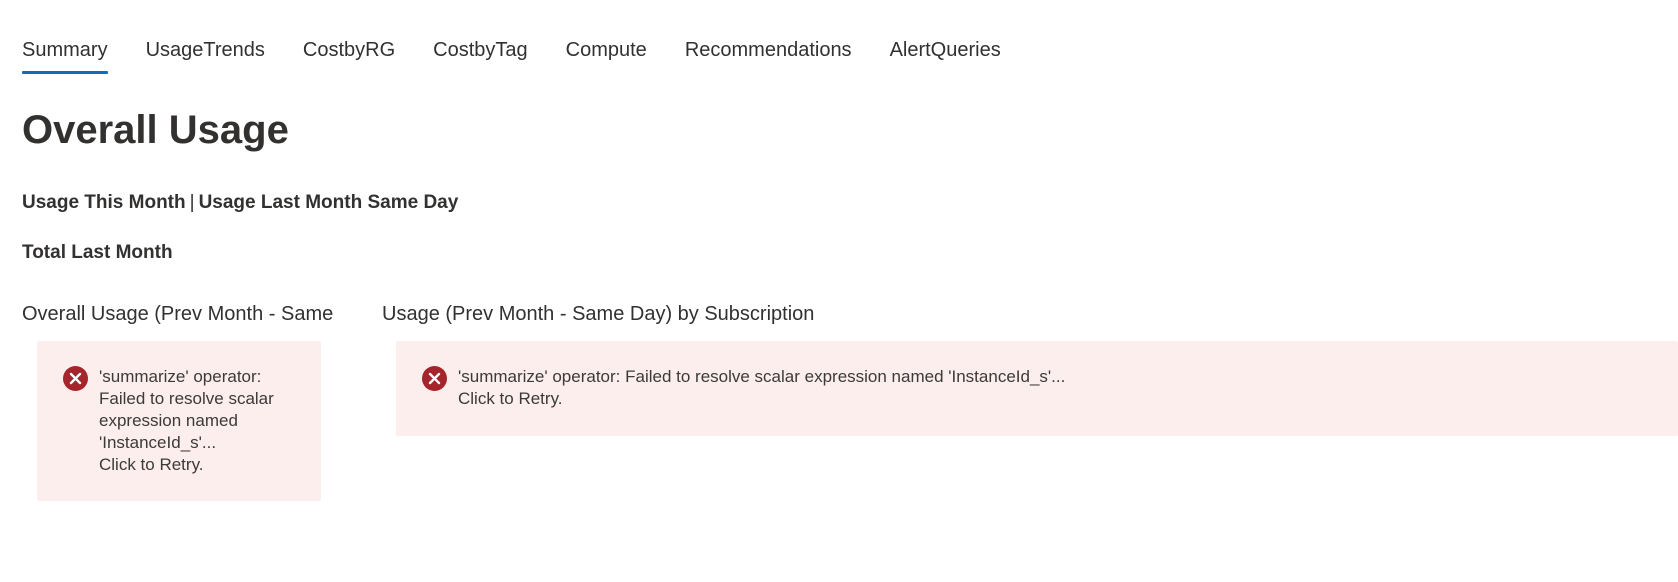  I want to click on tab-summary: Summary, so click(65, 53).